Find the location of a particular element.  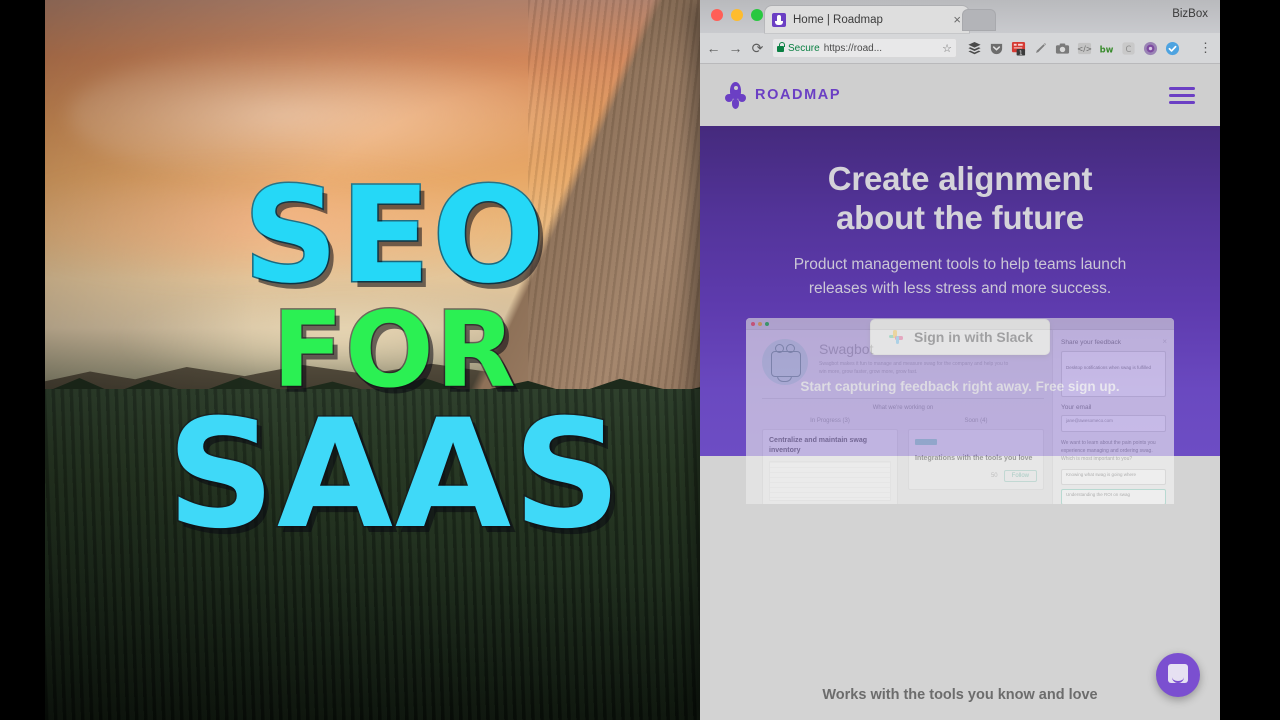

intercom-chat-button is located at coordinates (1178, 675).